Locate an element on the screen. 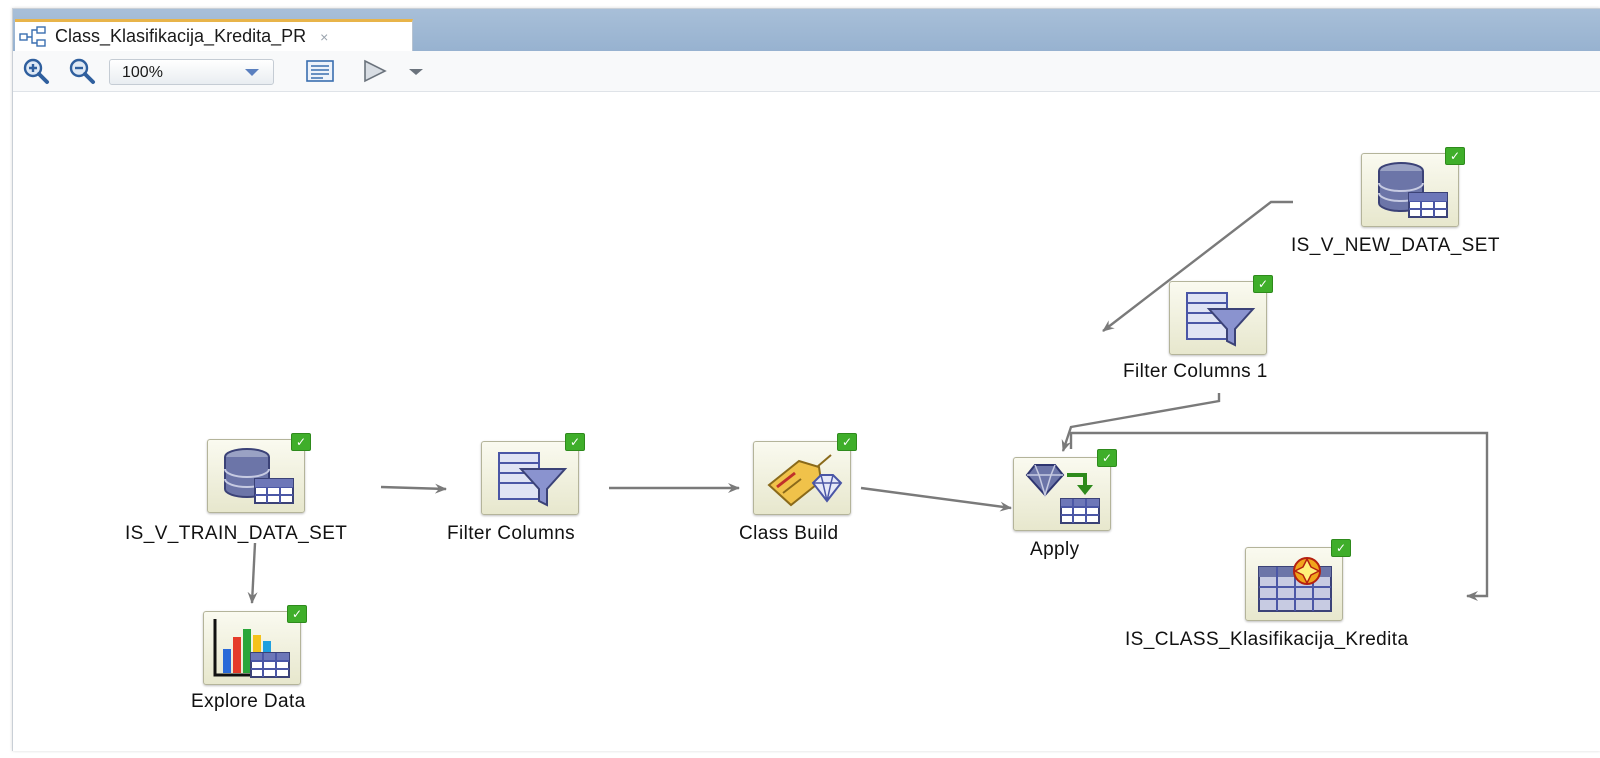 Image resolution: width=1600 pixels, height=758 pixels. node-label: IS_V_NEW_DATA_SET is located at coordinates (1395, 245).